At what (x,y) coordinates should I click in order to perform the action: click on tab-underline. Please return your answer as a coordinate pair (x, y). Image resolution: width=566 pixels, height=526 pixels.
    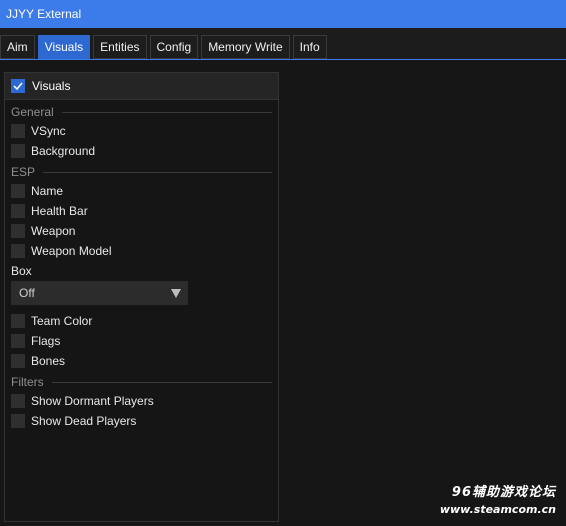
    Looking at the image, I should click on (283, 59).